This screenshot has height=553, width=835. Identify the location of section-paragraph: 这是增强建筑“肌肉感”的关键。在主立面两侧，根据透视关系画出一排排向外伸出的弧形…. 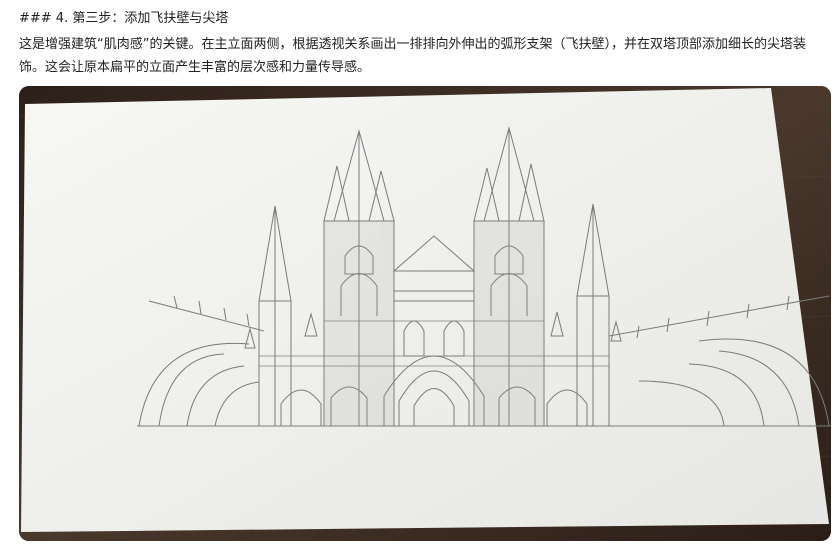
(412, 56).